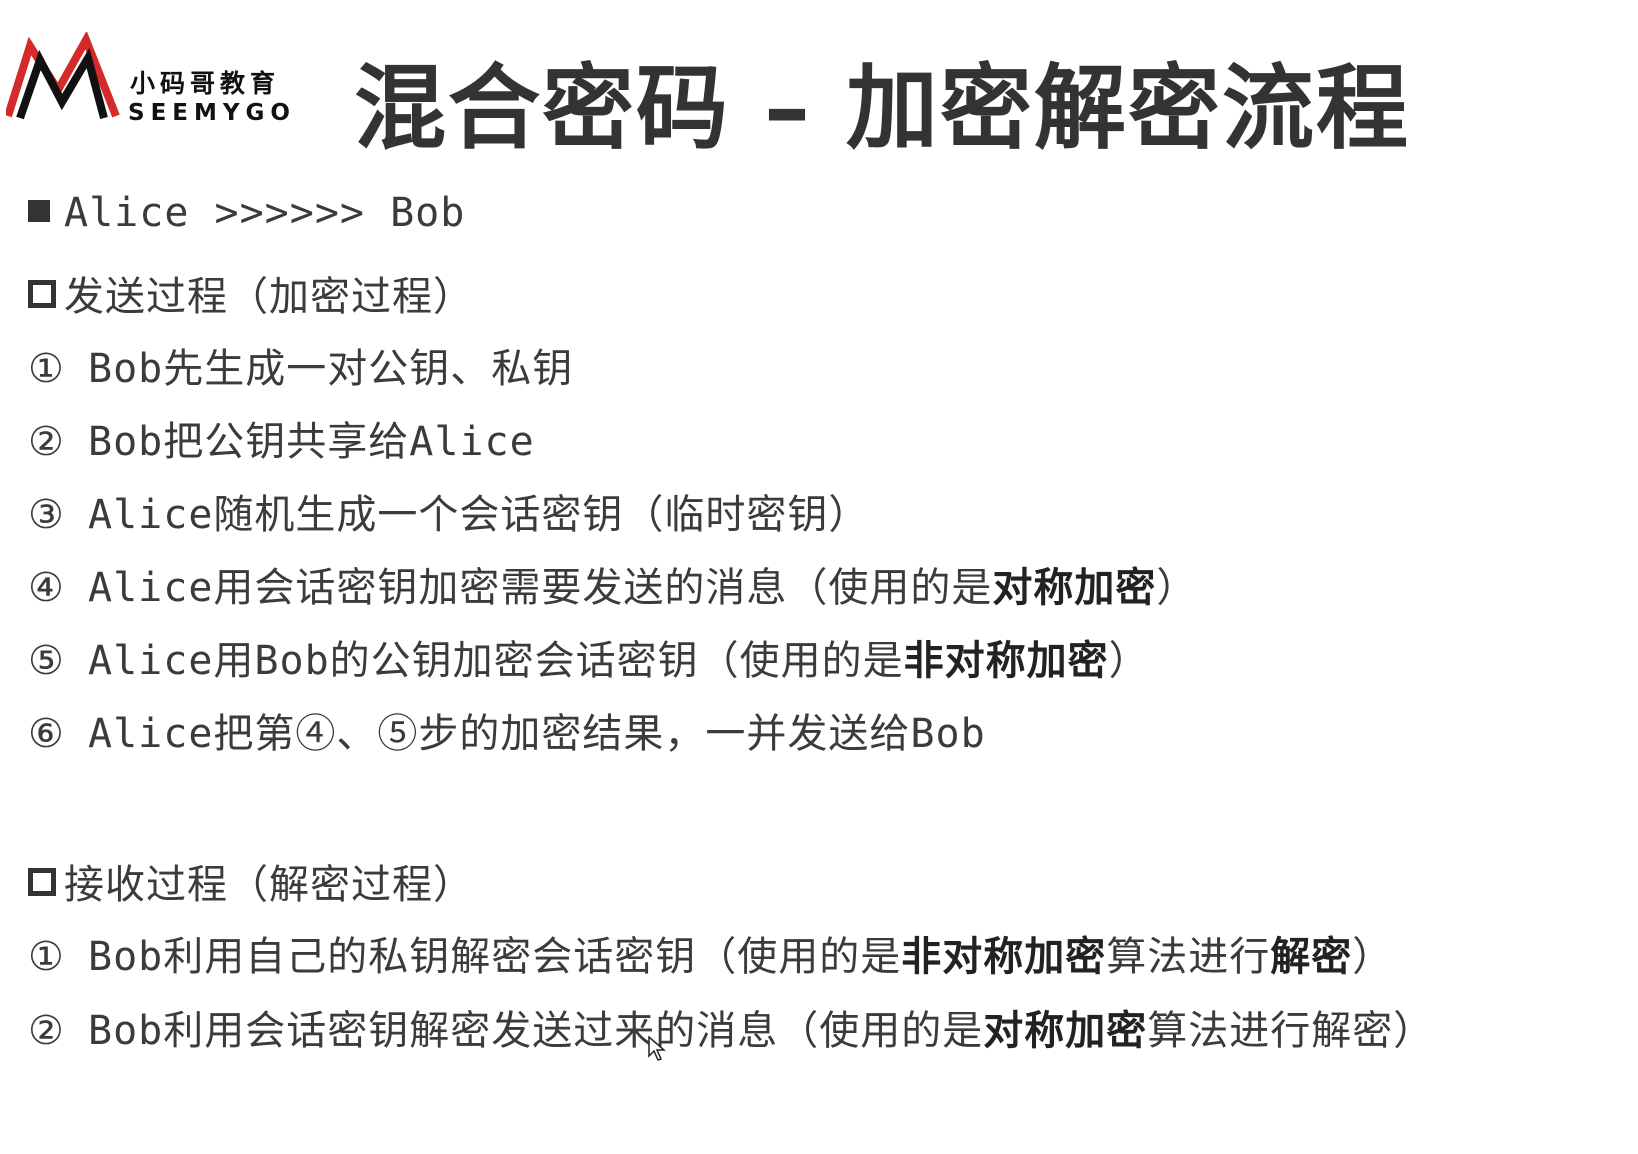 The height and width of the screenshot is (1154, 1638). Describe the element at coordinates (46, 734) in the screenshot. I see `step-number: ⑥` at that location.